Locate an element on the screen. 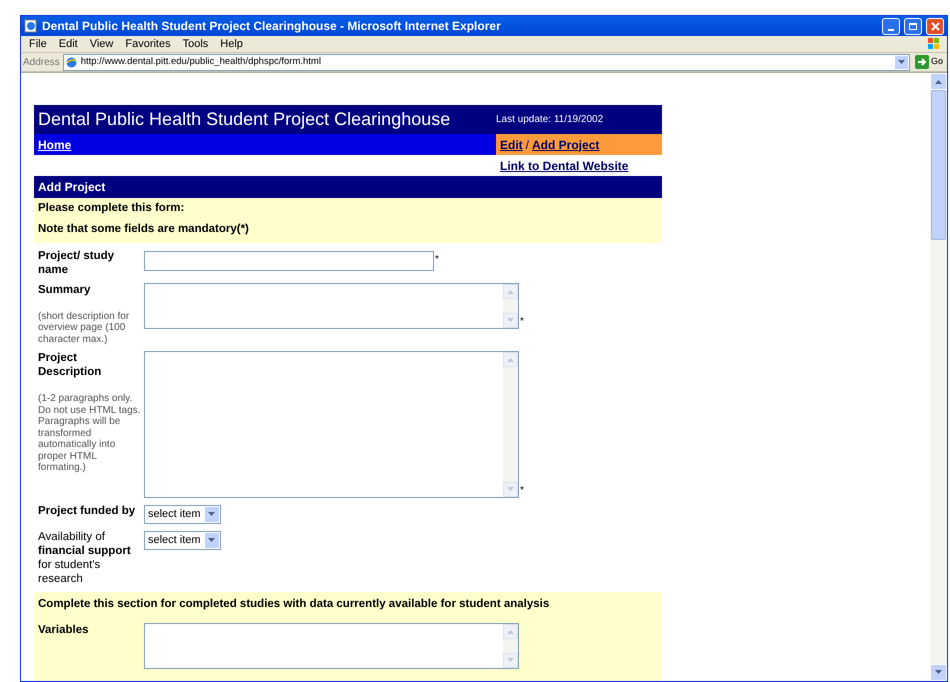 The image size is (950, 682). page-icon is located at coordinates (71, 62).